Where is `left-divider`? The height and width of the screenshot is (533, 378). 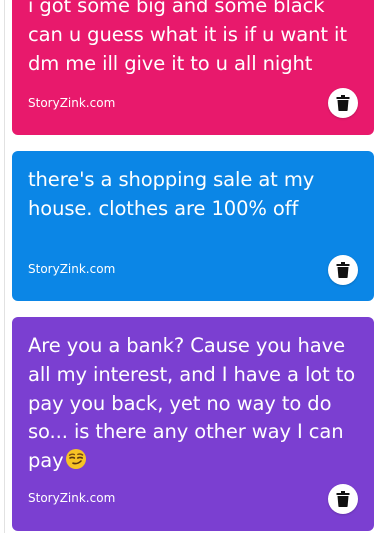 left-divider is located at coordinates (4, 266).